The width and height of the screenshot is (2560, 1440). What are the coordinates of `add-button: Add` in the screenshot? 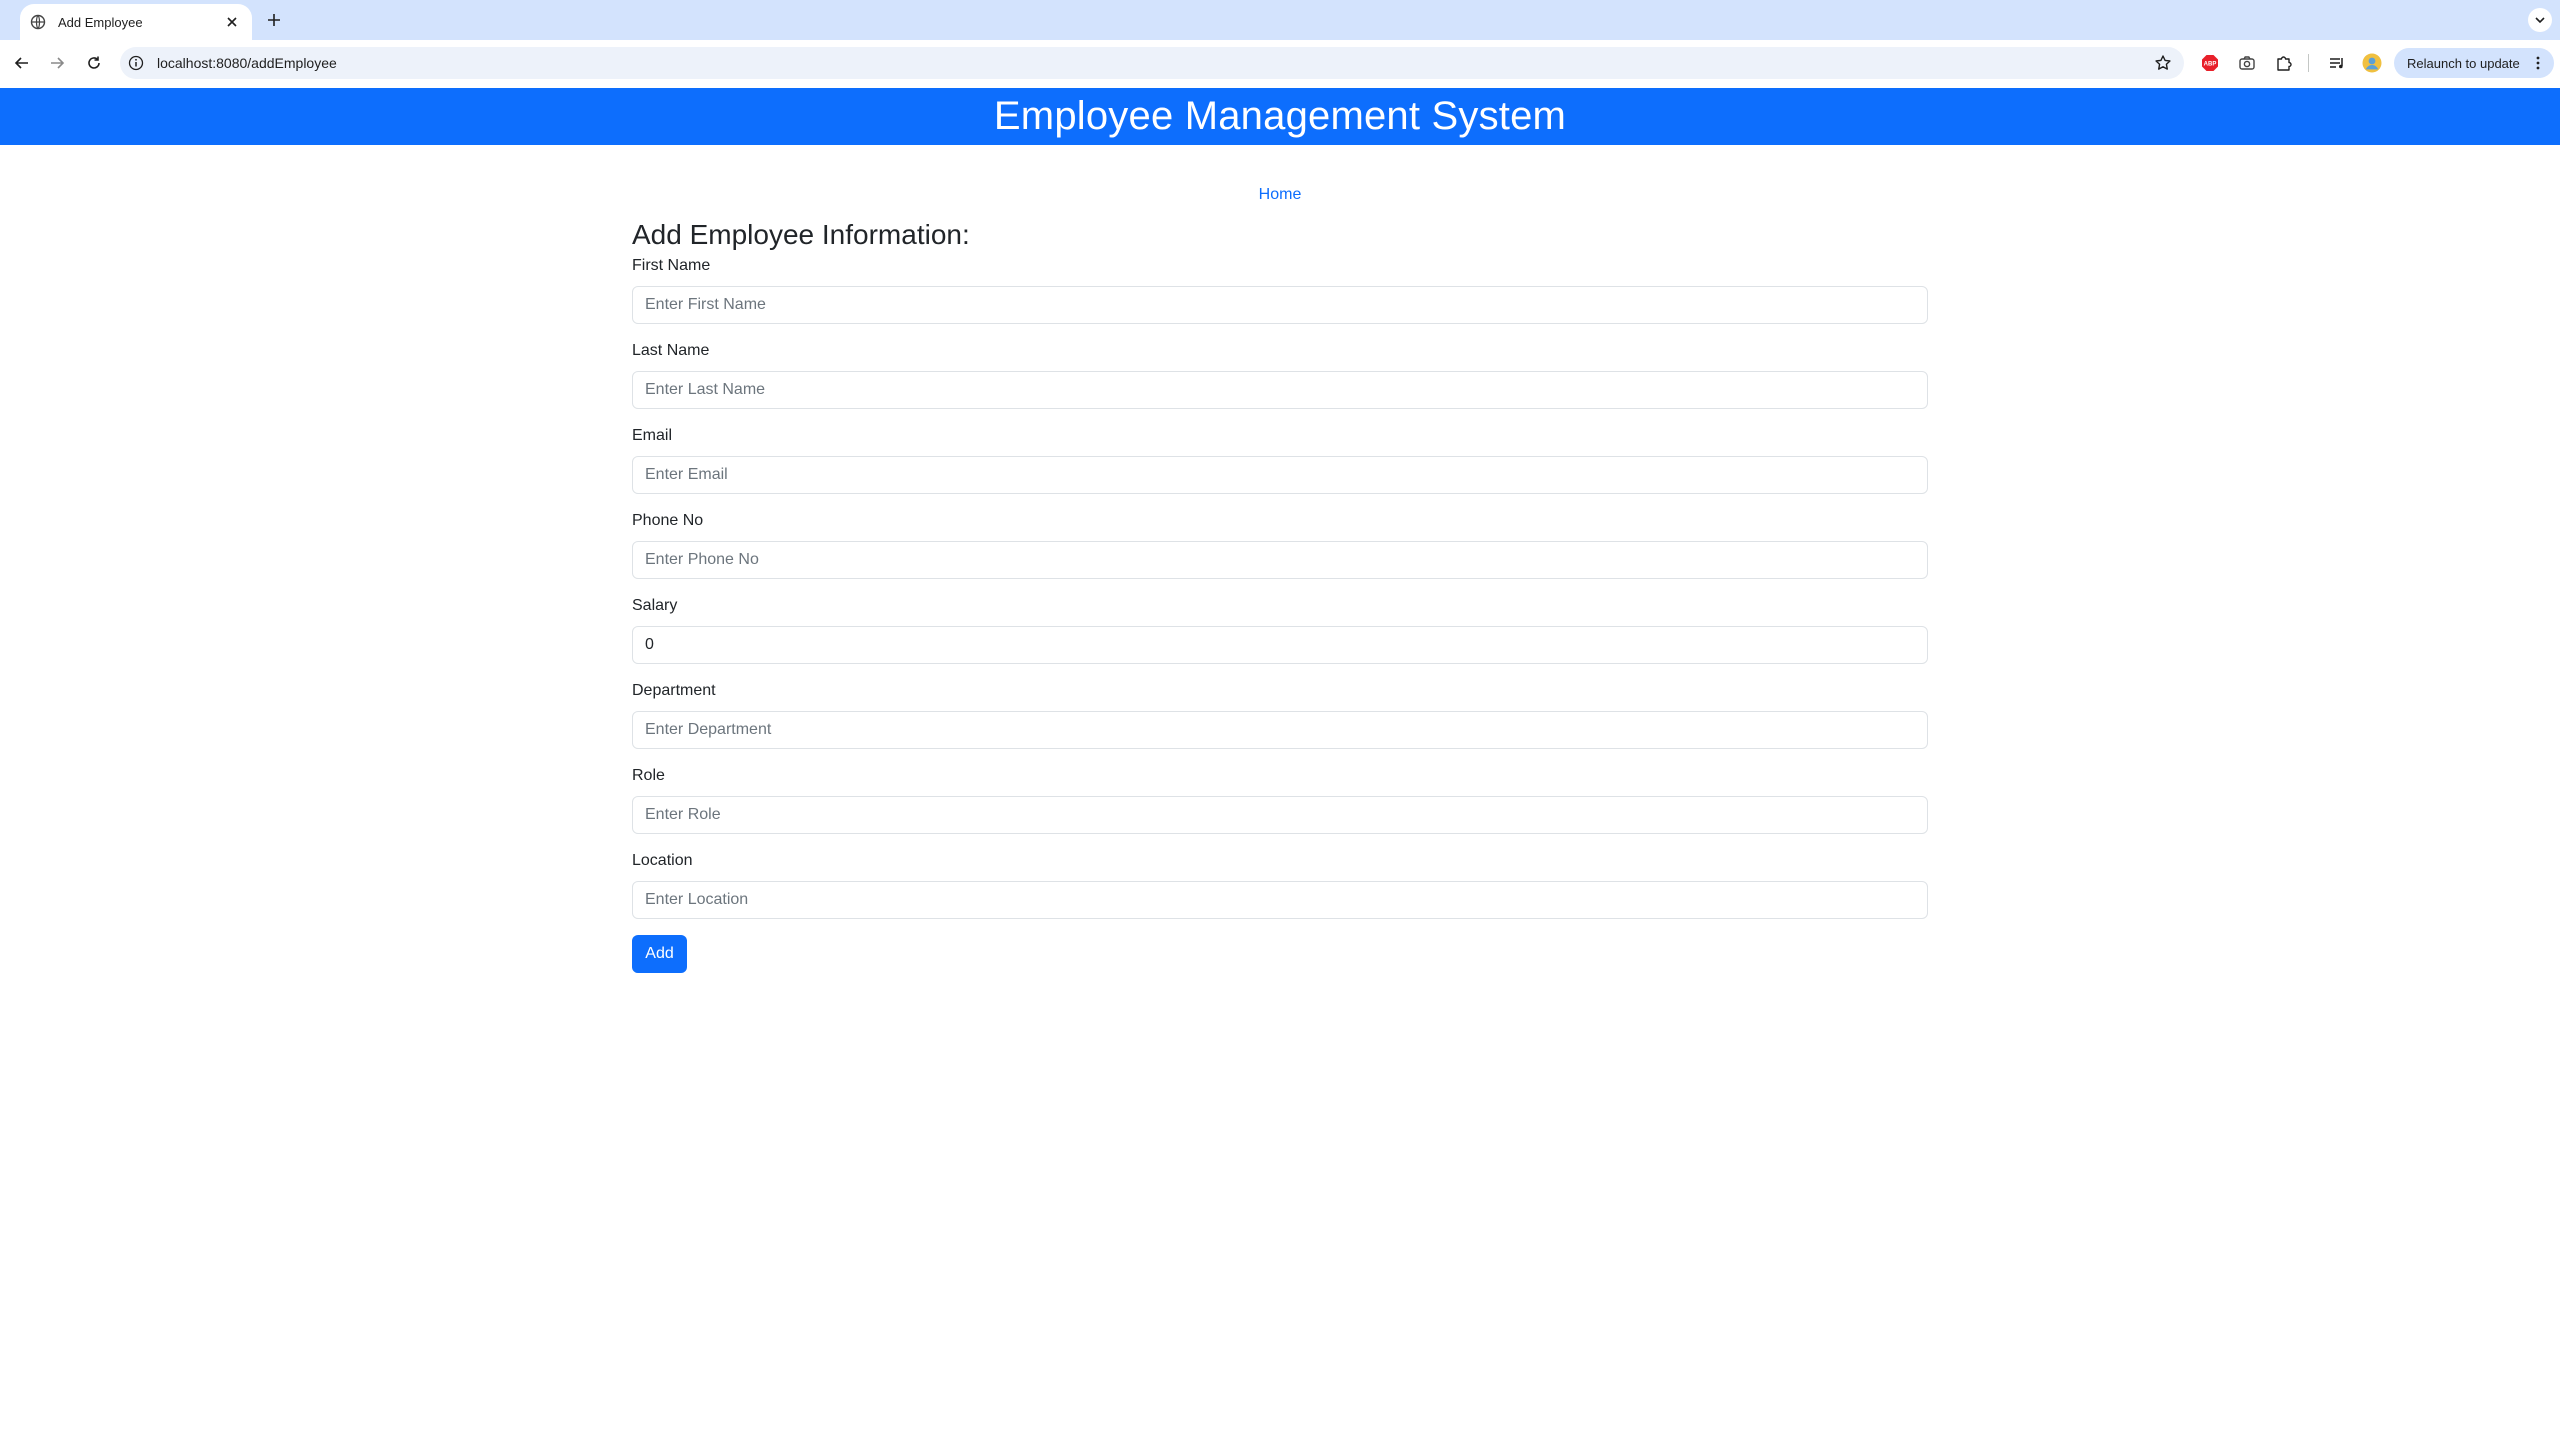 It's located at (659, 954).